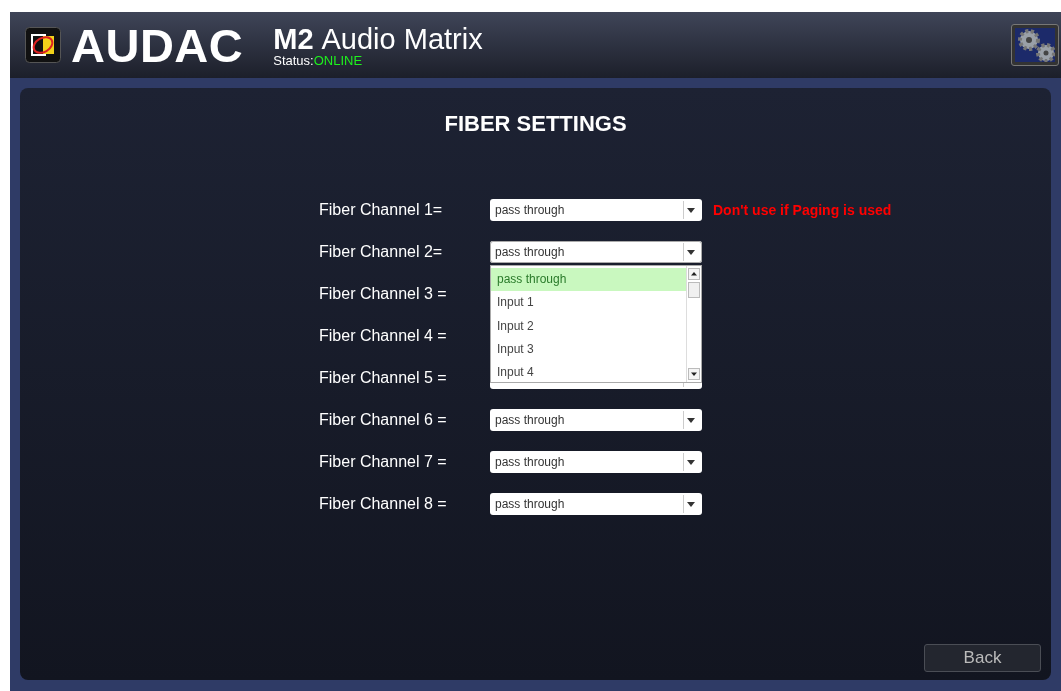 The width and height of the screenshot is (1061, 691). I want to click on channel-label: Fiber Channel 8 =, so click(383, 504).